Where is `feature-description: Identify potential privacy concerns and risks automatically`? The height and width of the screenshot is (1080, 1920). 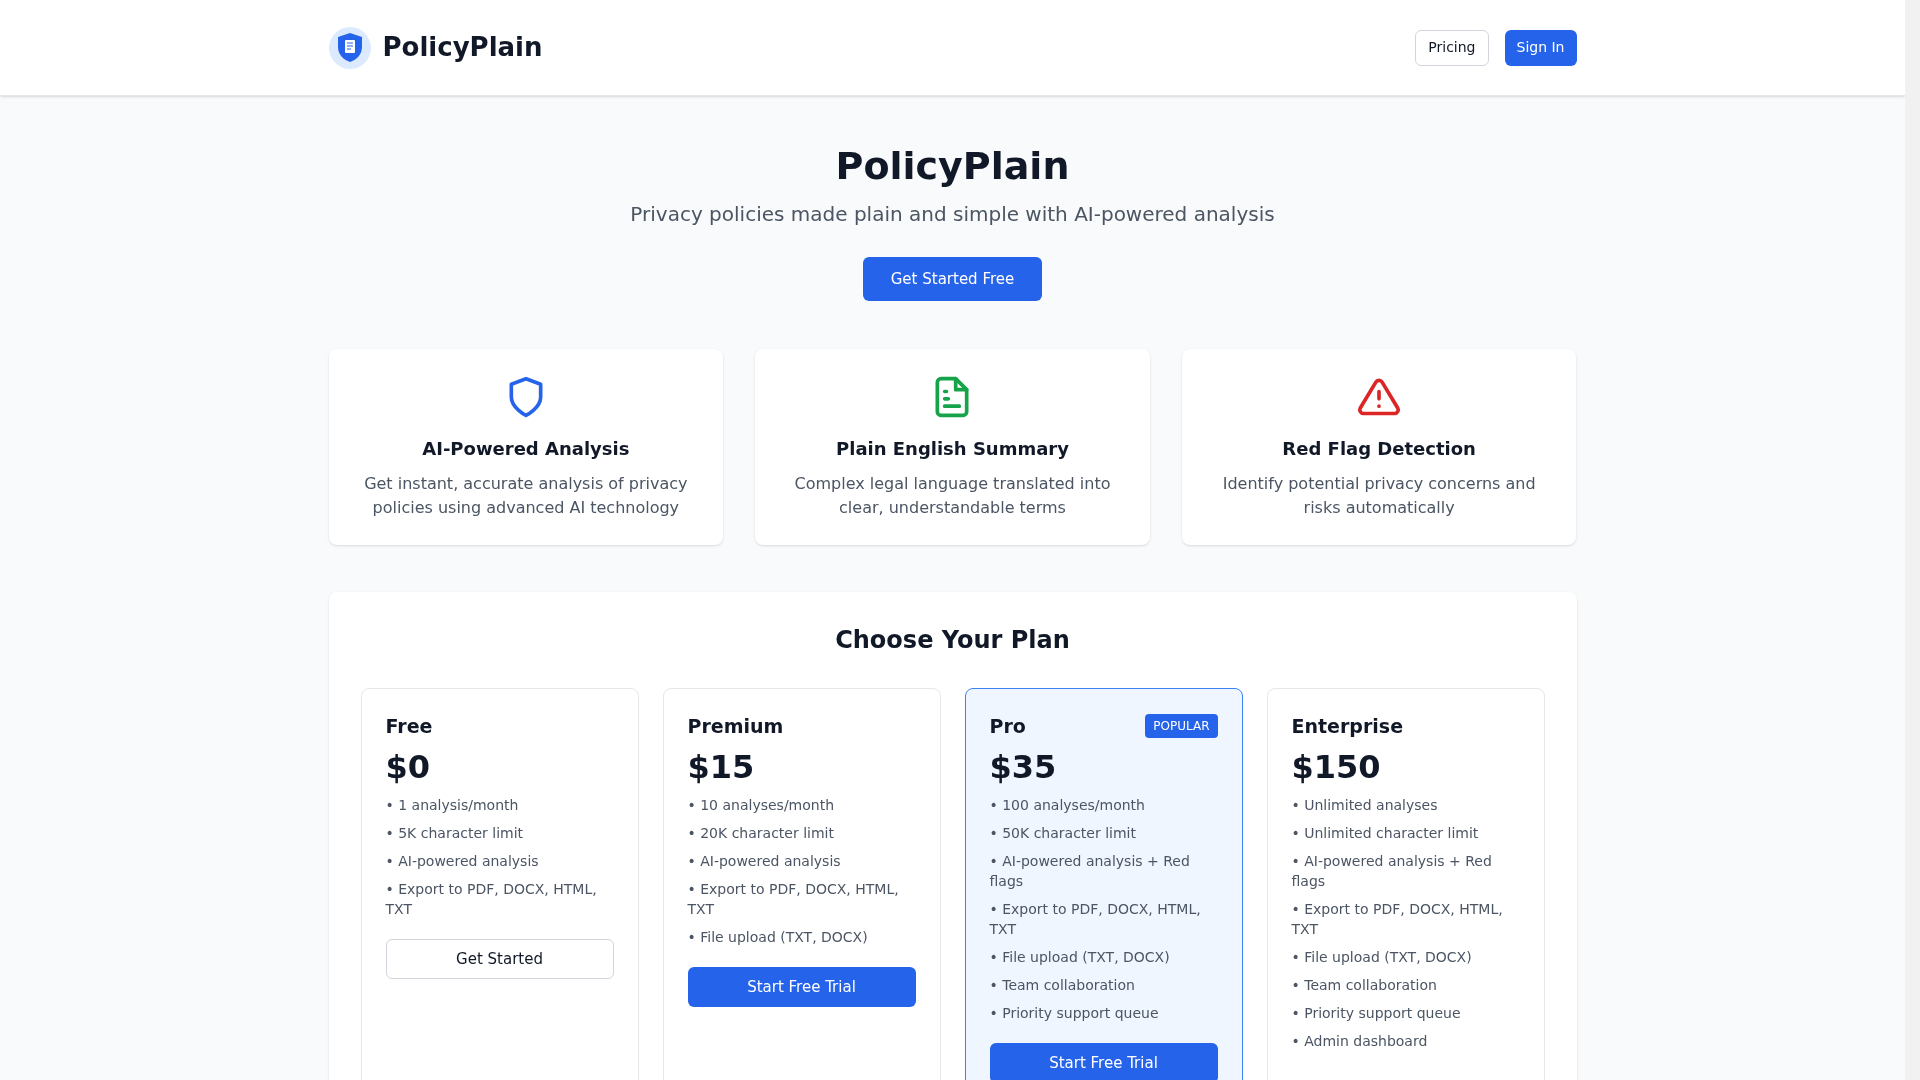 feature-description: Identify potential privacy concerns and risks automatically is located at coordinates (1379, 496).